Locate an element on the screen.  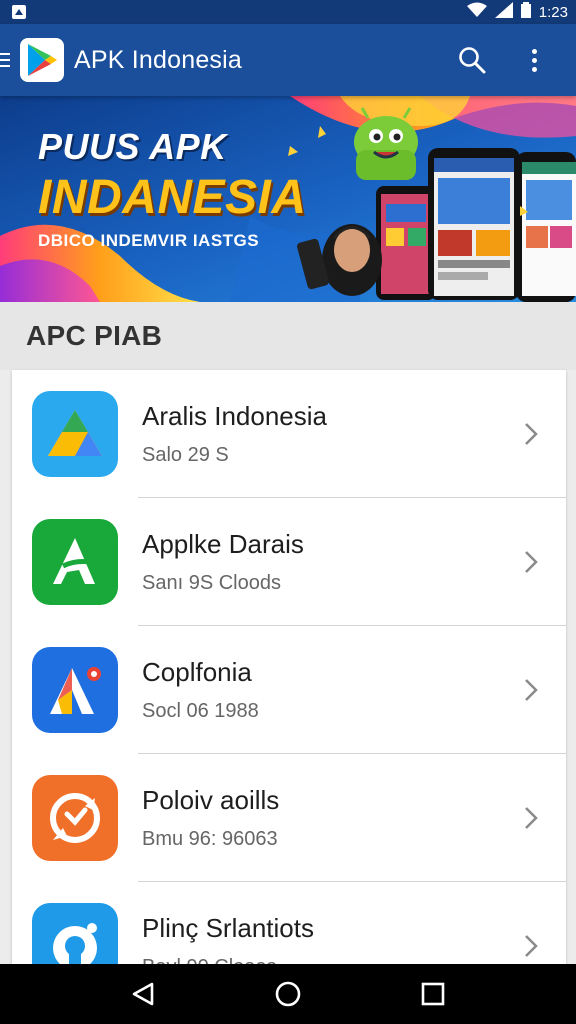
app-name: Plinç Srlantiots is located at coordinates (228, 928).